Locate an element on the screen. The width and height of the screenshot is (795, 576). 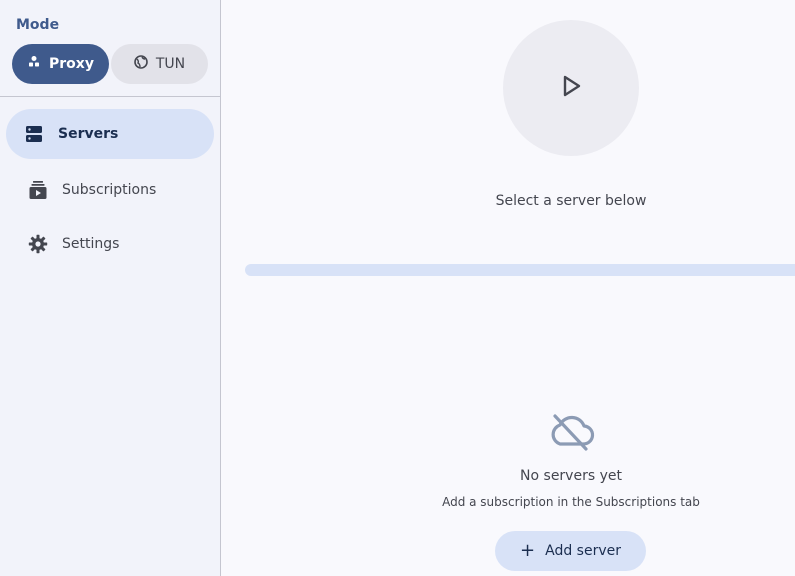
sidebar-item-label: Subscriptions is located at coordinates (109, 190).